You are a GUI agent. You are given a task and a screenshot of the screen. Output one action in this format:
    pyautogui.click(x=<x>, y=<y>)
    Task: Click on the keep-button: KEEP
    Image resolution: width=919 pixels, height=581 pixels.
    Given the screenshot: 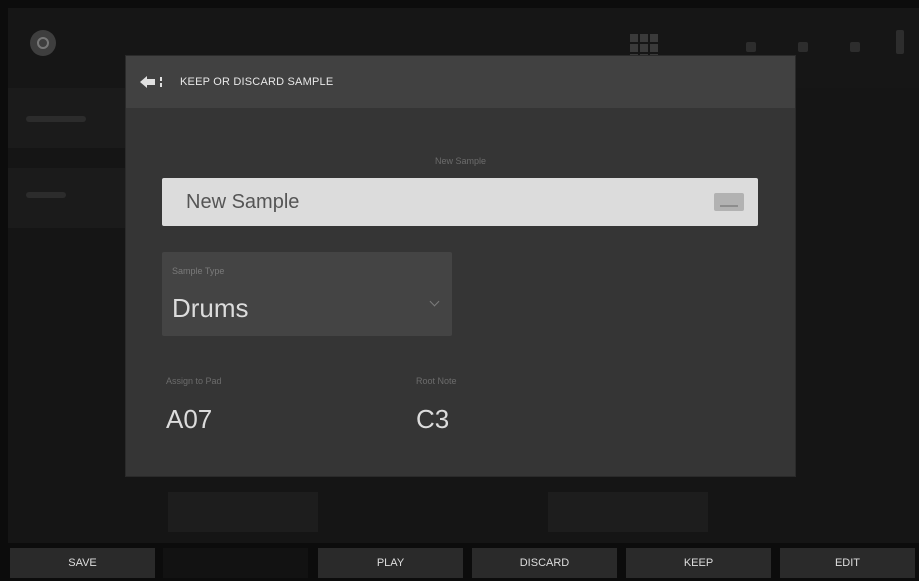 What is the action you would take?
    pyautogui.click(x=698, y=563)
    